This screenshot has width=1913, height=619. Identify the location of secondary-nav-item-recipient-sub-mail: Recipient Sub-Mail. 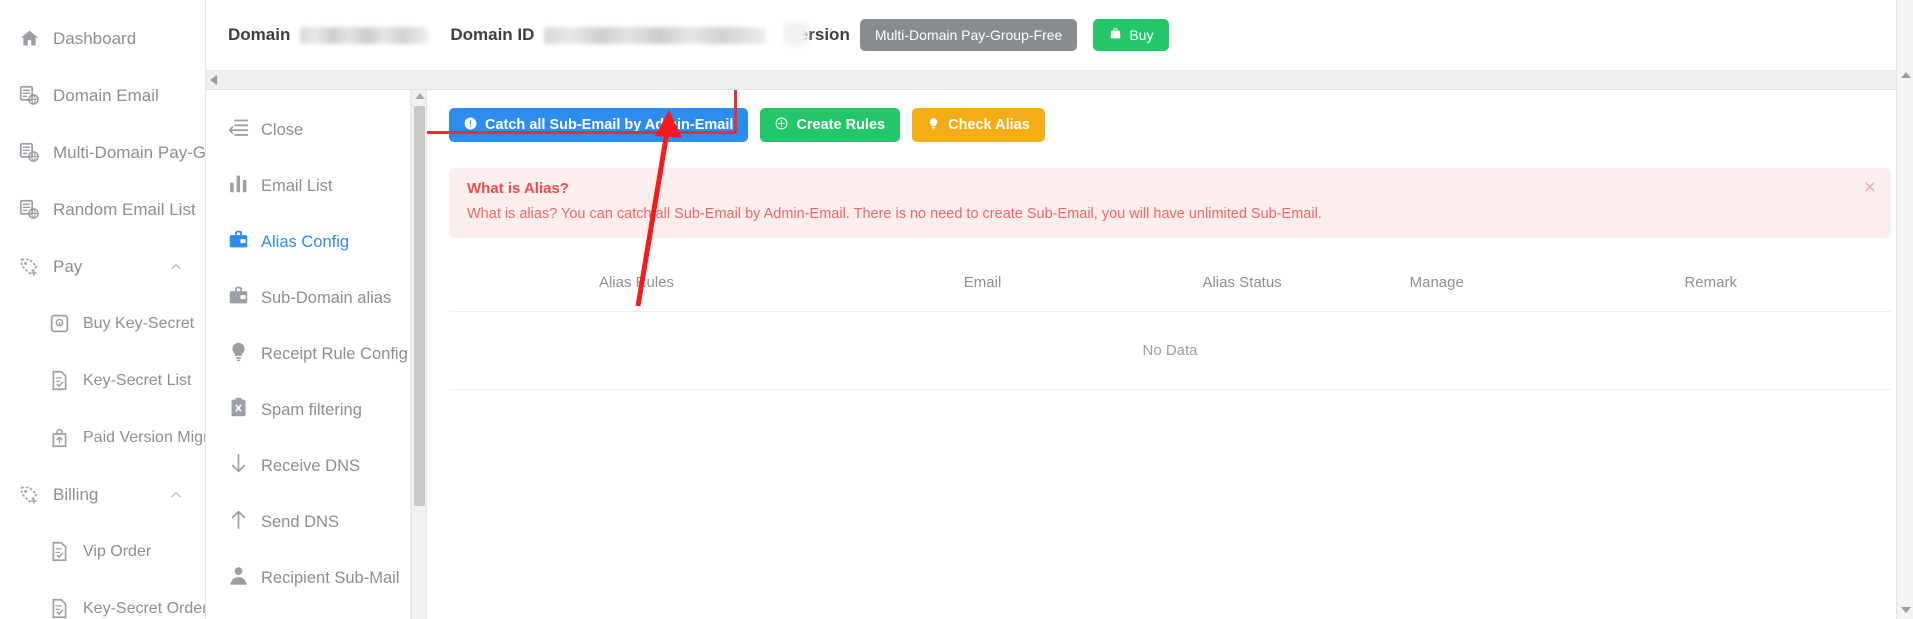
(308, 578).